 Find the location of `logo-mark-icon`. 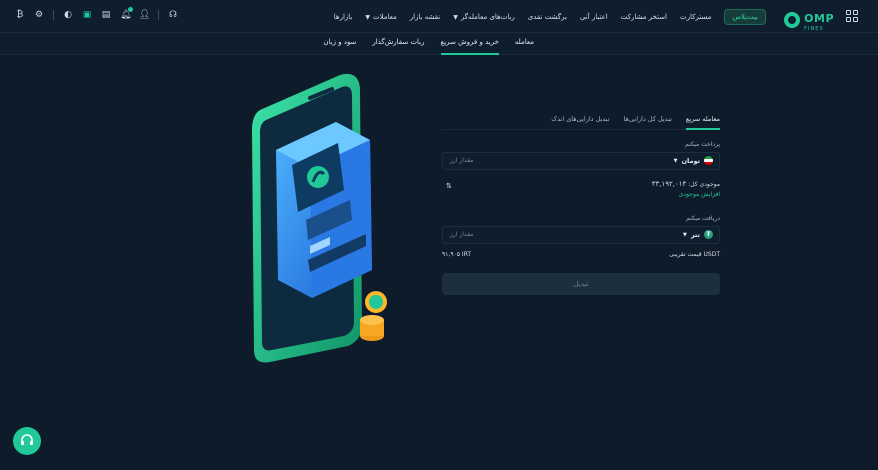

logo-mark-icon is located at coordinates (792, 19).